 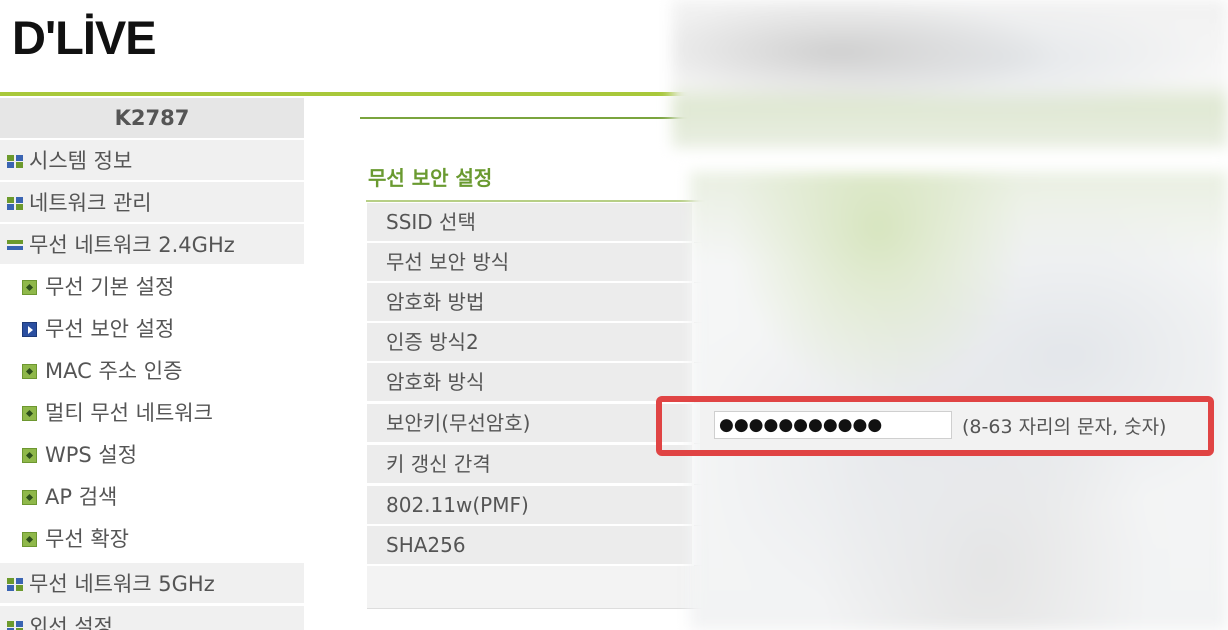 What do you see at coordinates (536, 201) in the screenshot?
I see `section-title-underline` at bounding box center [536, 201].